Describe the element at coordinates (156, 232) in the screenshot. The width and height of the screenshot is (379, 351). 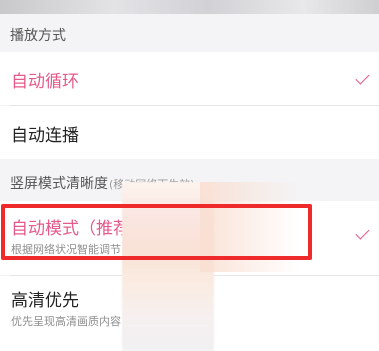
I see `highlight-box` at that location.